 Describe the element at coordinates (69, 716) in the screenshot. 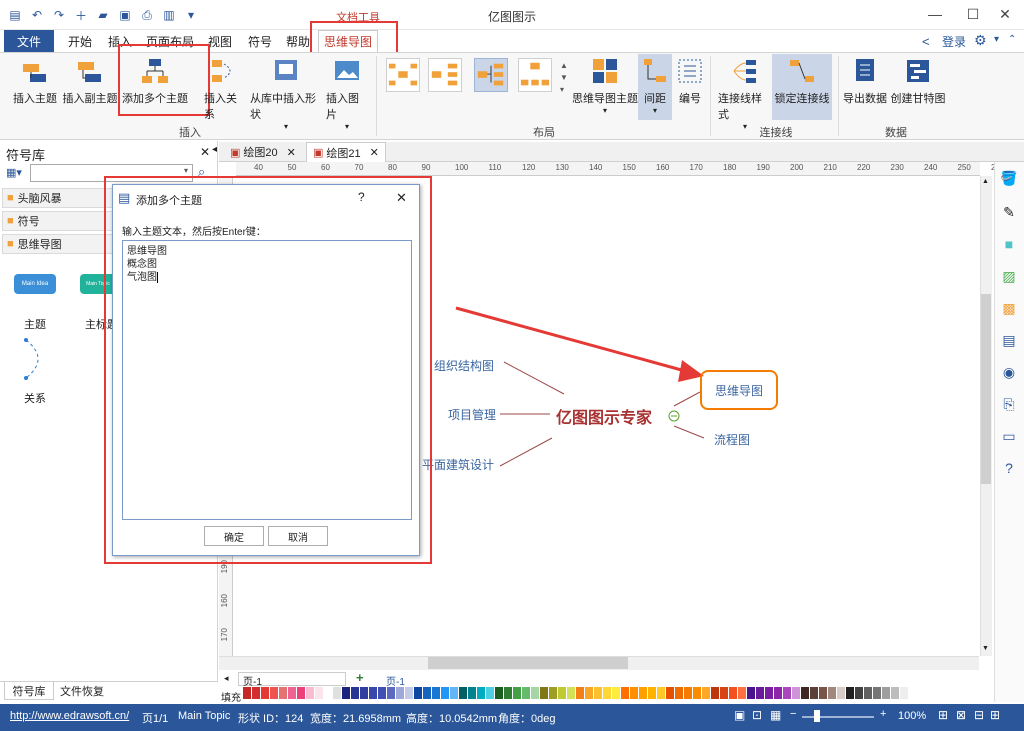

I see `website-link: http://www.edrawsoft.cn/` at that location.